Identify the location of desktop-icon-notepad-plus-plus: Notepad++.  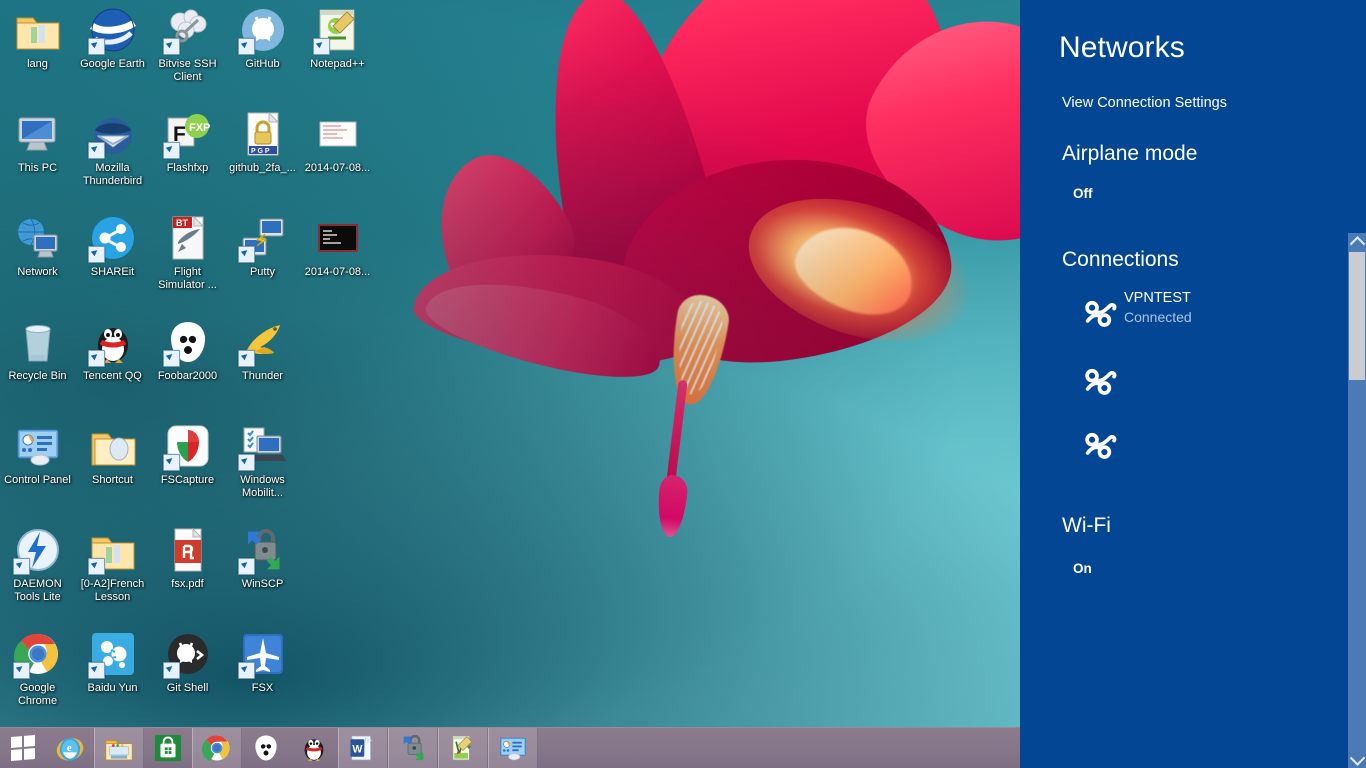
(337, 38).